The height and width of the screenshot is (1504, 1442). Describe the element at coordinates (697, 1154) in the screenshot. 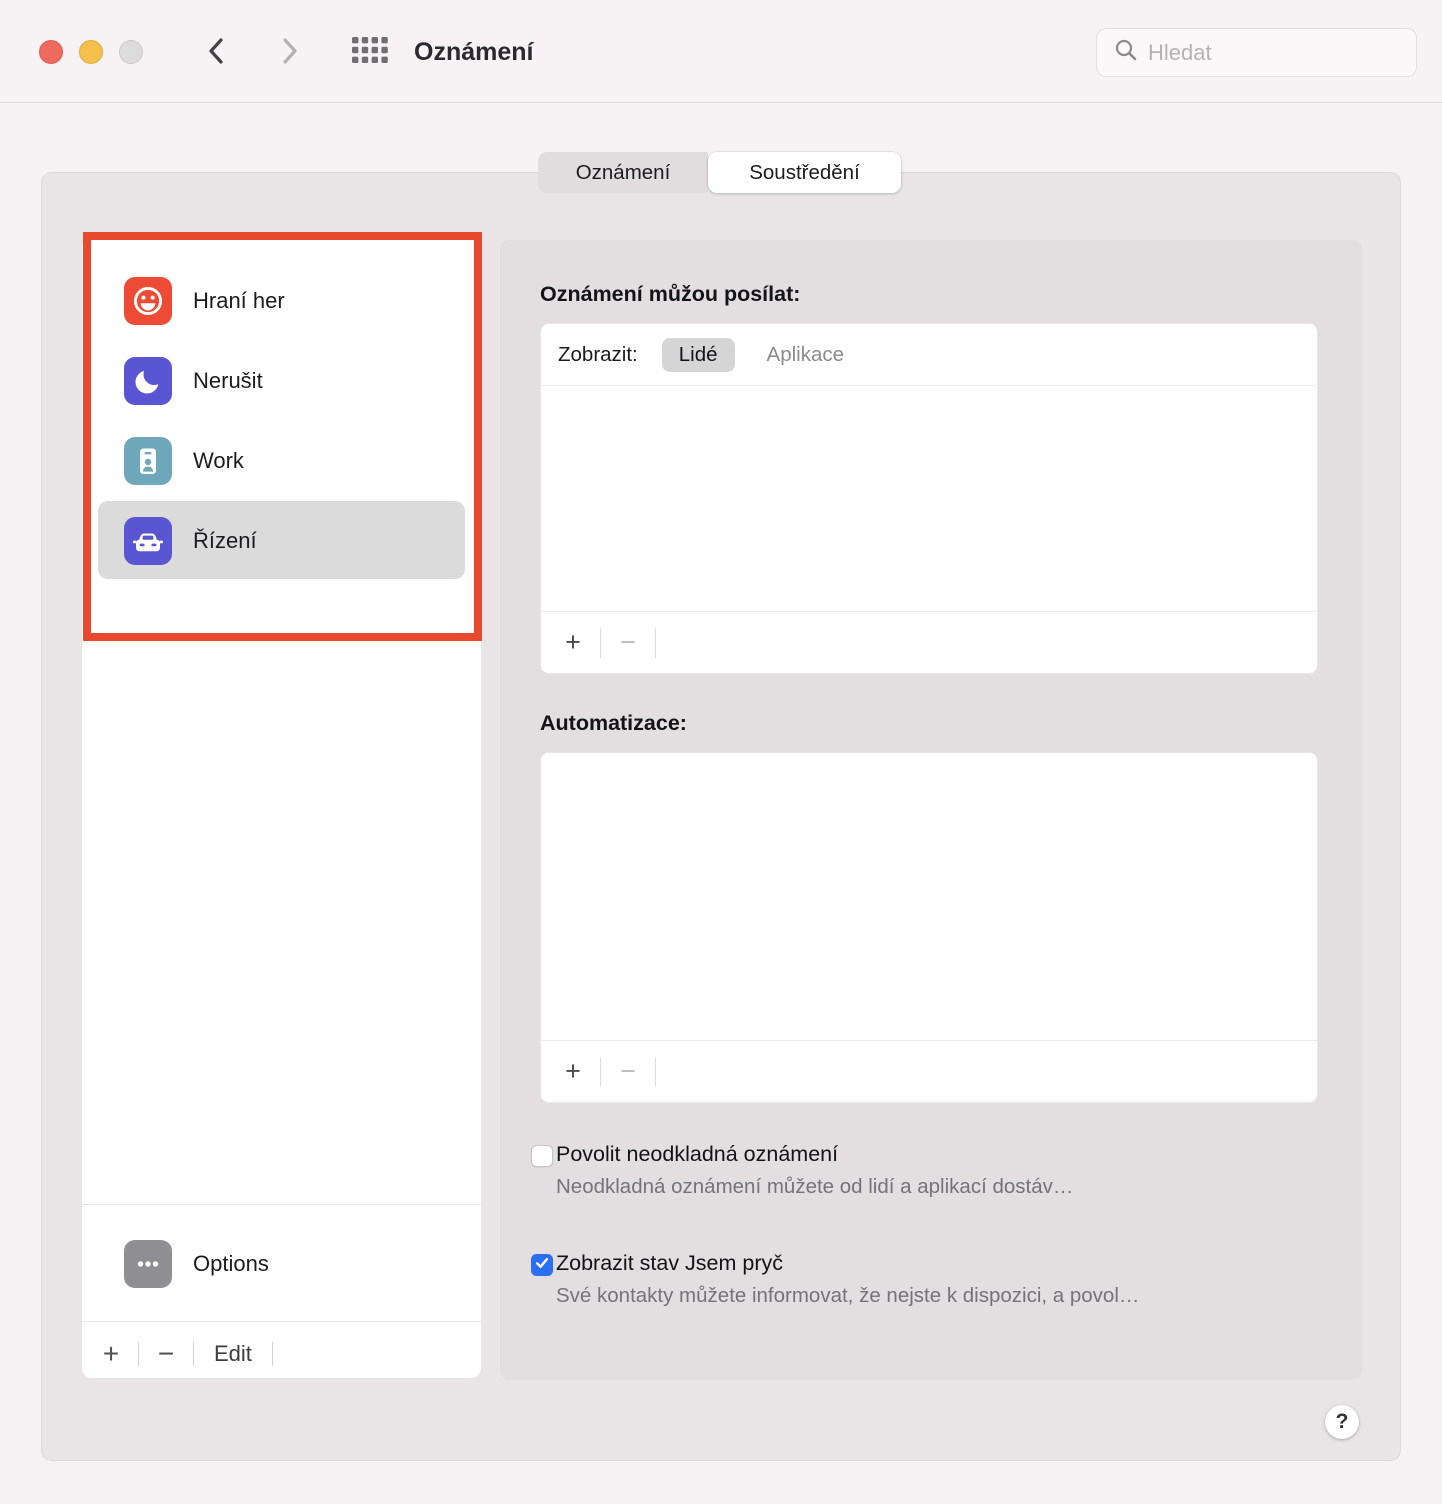

I see `checkbox-label: Povolit neodkladná oznámení` at that location.